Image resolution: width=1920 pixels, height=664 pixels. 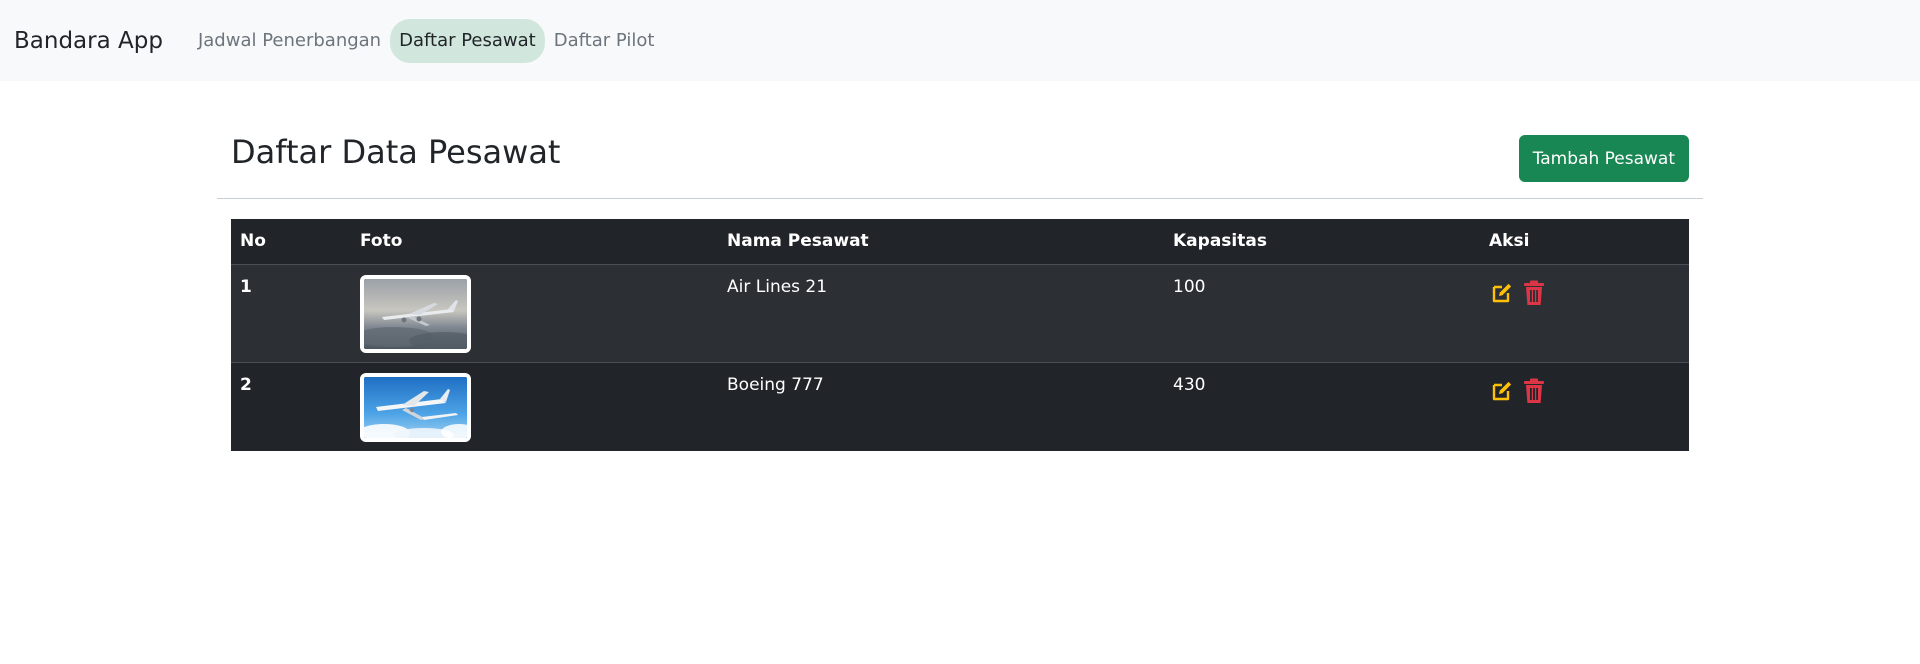 I want to click on add-aircraft-button: Tambah Pesawat, so click(x=1603, y=158).